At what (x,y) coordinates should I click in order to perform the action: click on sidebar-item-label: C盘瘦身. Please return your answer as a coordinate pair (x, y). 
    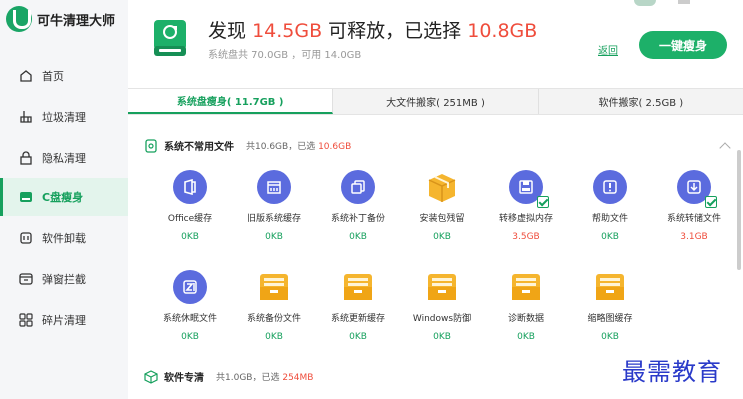
    Looking at the image, I should click on (63, 197).